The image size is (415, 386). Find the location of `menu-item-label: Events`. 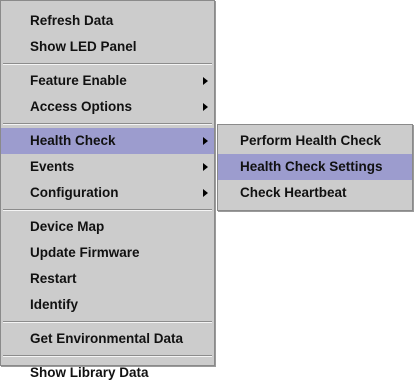

menu-item-label: Events is located at coordinates (52, 166).